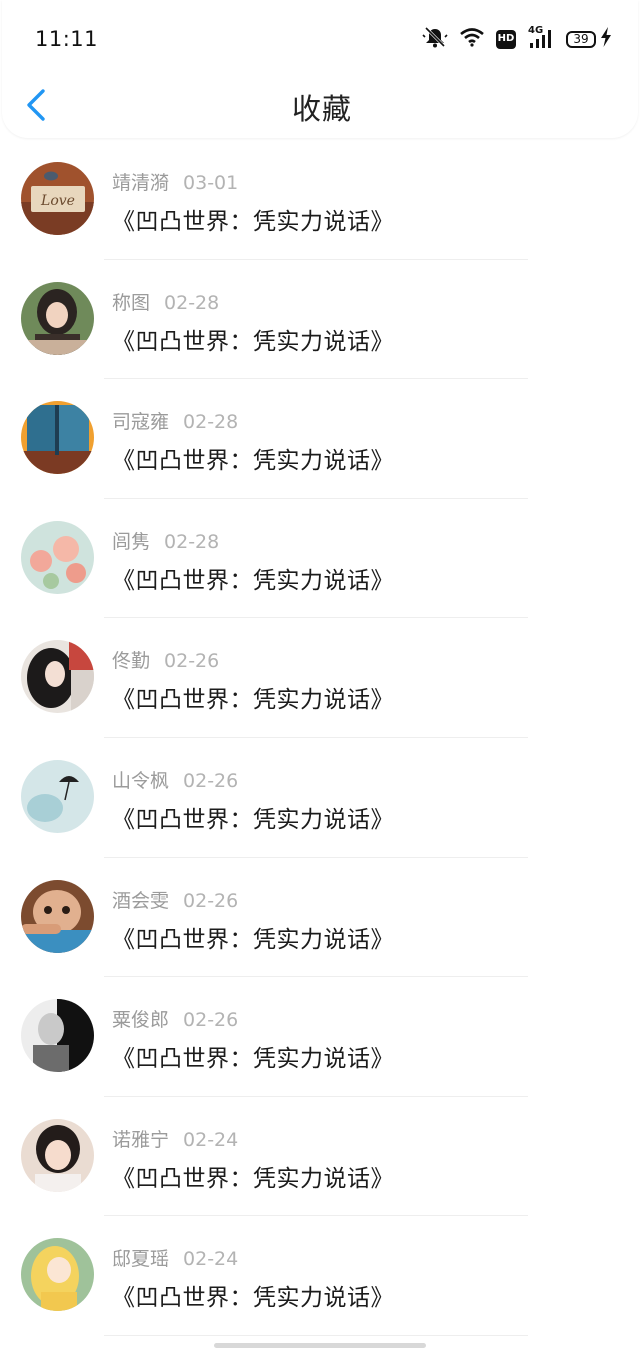 The width and height of the screenshot is (640, 1351). What do you see at coordinates (320, 1276) in the screenshot?
I see `list-item: 邸夏瑶 02-24 《凹凸世界：凭实力说话》` at bounding box center [320, 1276].